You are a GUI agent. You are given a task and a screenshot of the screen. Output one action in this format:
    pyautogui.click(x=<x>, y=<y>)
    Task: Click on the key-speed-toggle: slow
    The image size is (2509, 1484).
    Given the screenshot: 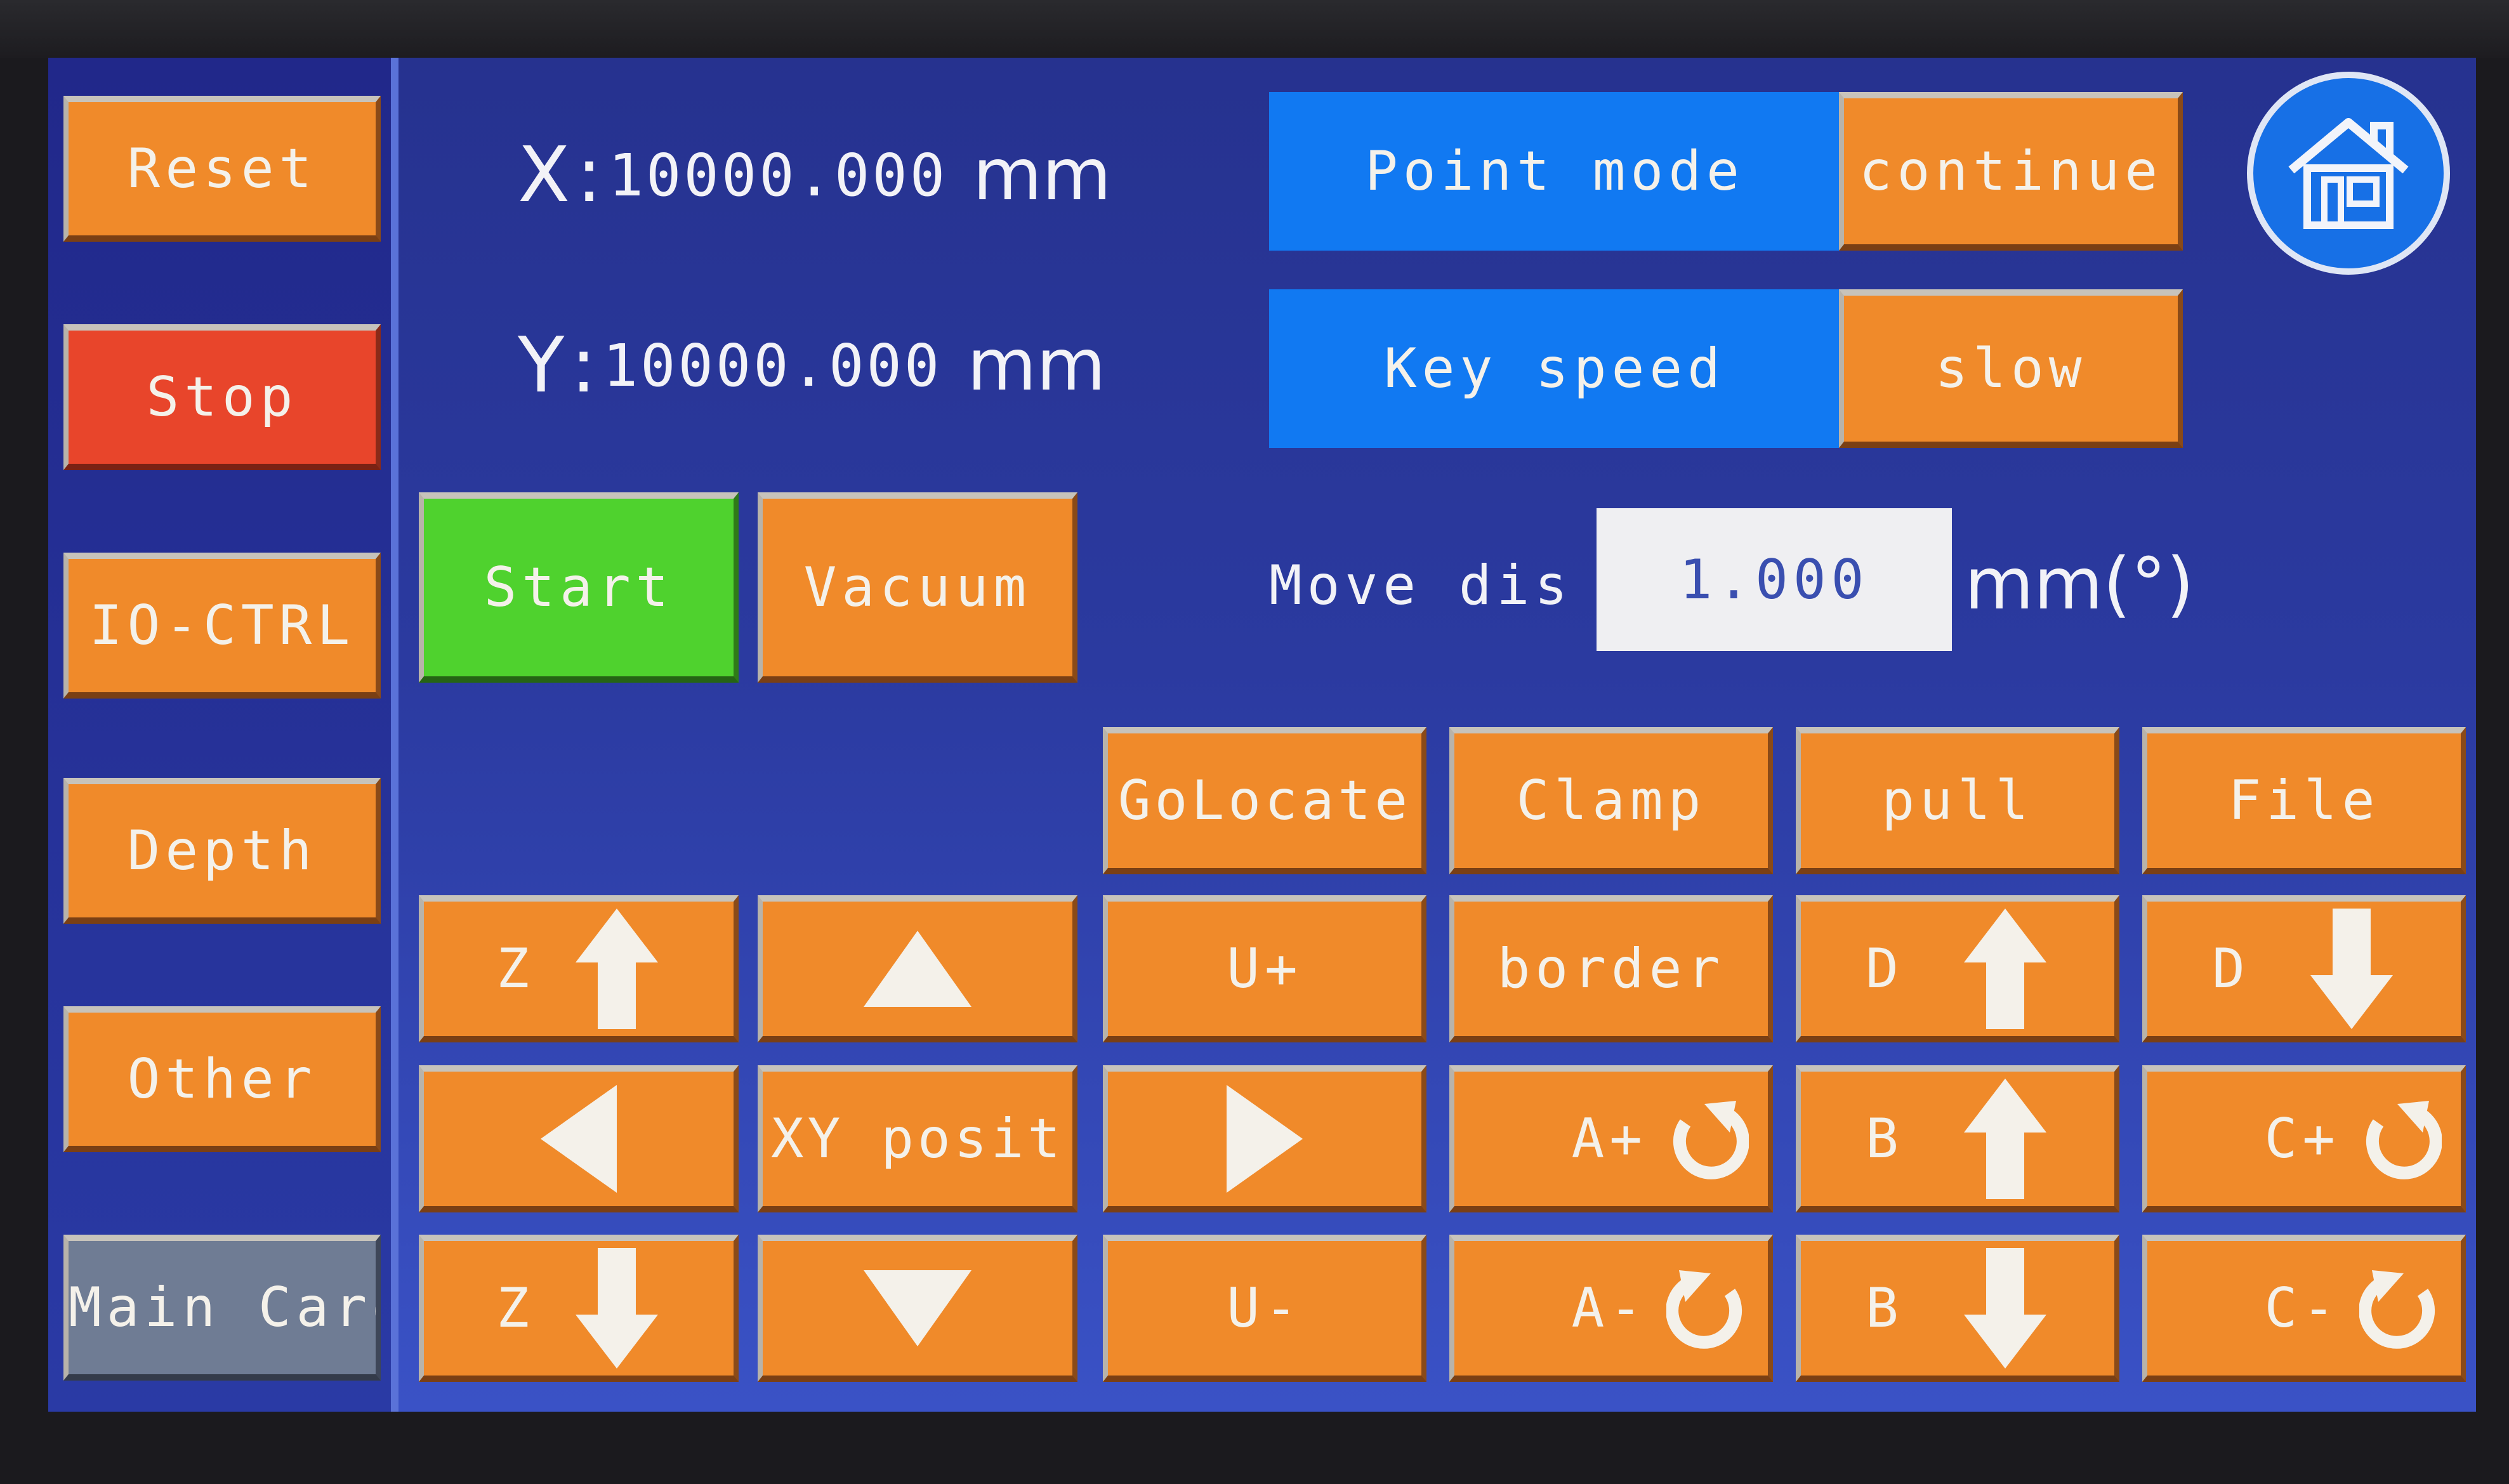 What is the action you would take?
    pyautogui.click(x=2011, y=369)
    